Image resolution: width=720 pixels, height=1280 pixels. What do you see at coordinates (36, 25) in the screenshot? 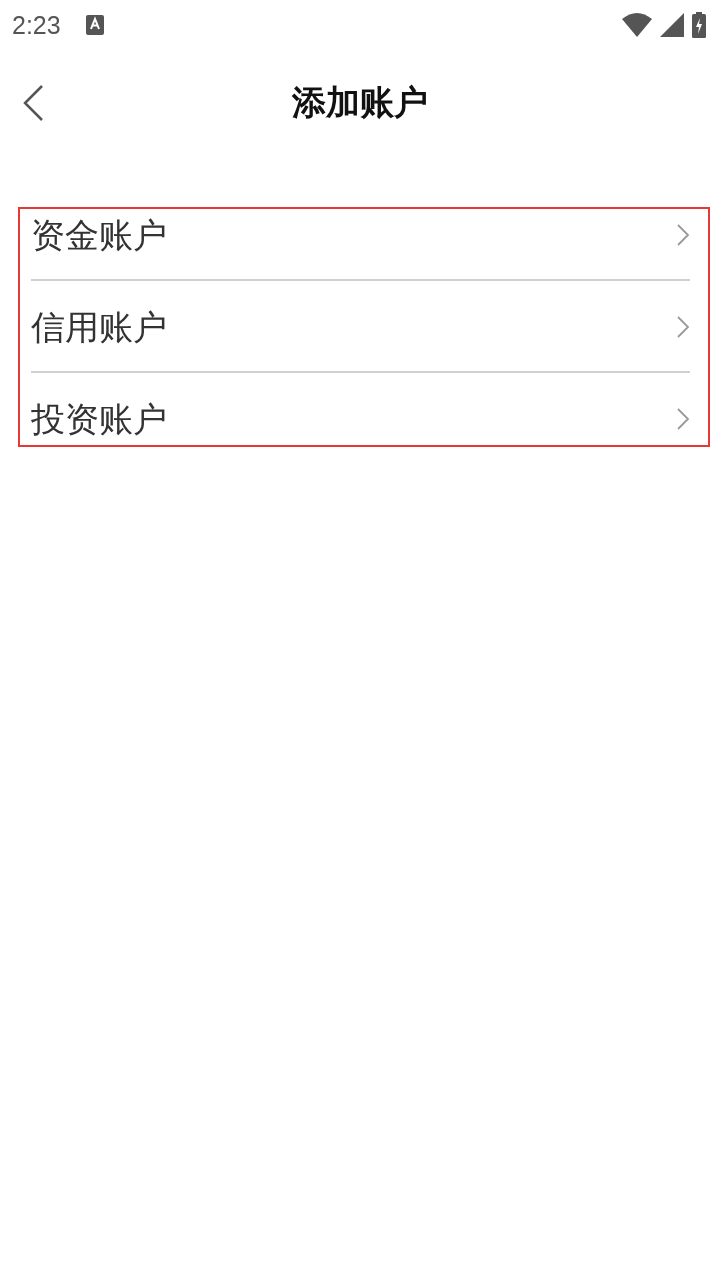
I see `status-time: 2:23` at bounding box center [36, 25].